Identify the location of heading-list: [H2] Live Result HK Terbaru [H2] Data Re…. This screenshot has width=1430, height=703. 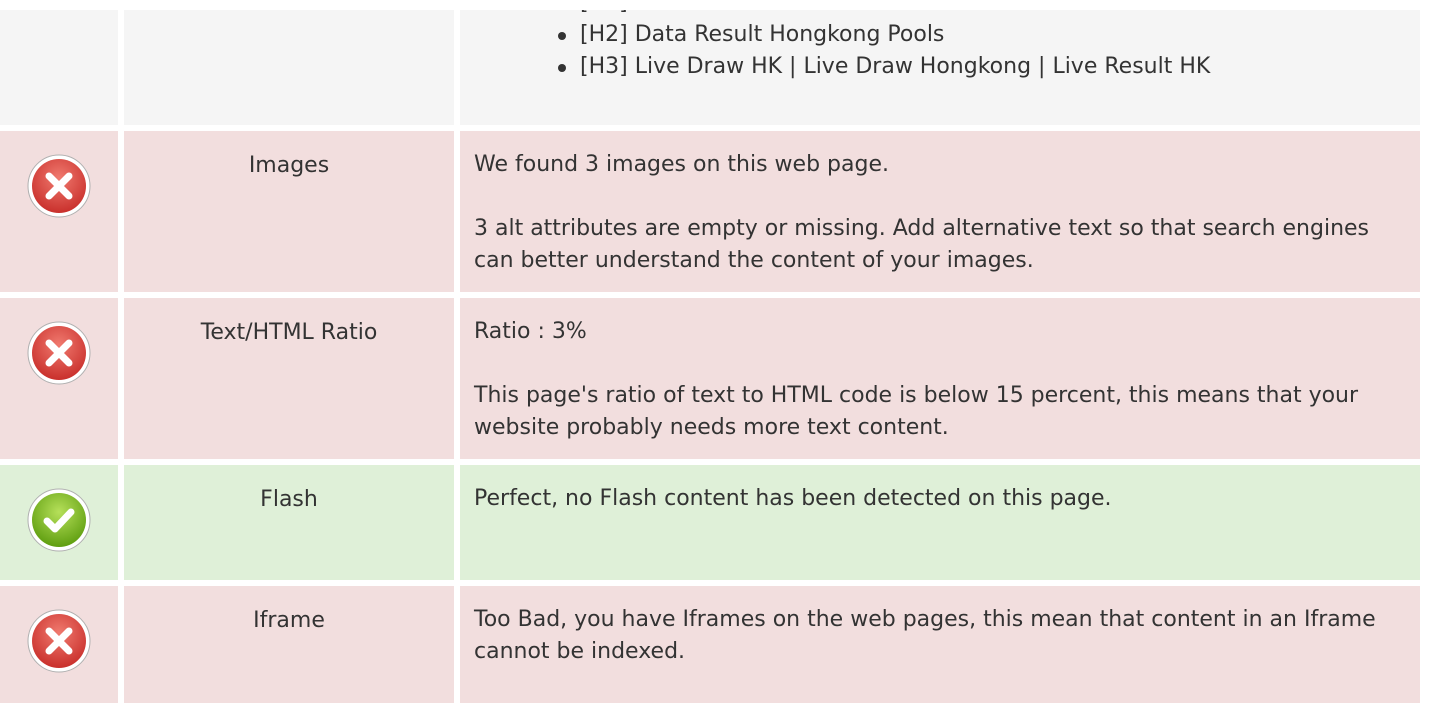
(937, 46).